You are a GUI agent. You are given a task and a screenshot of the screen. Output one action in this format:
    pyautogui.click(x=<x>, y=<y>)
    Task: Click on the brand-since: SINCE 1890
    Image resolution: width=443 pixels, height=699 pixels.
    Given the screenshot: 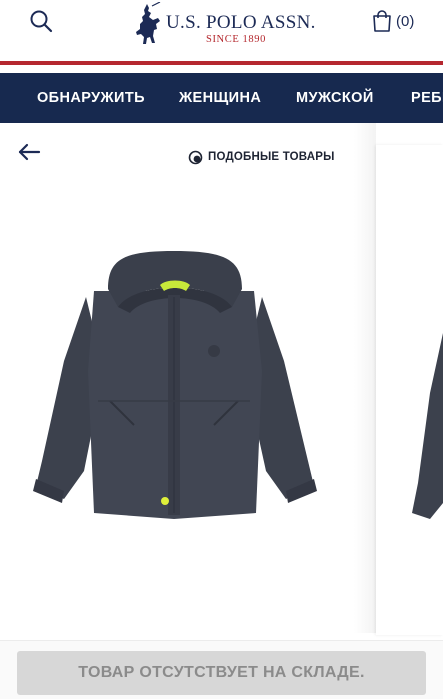 What is the action you would take?
    pyautogui.click(x=236, y=39)
    